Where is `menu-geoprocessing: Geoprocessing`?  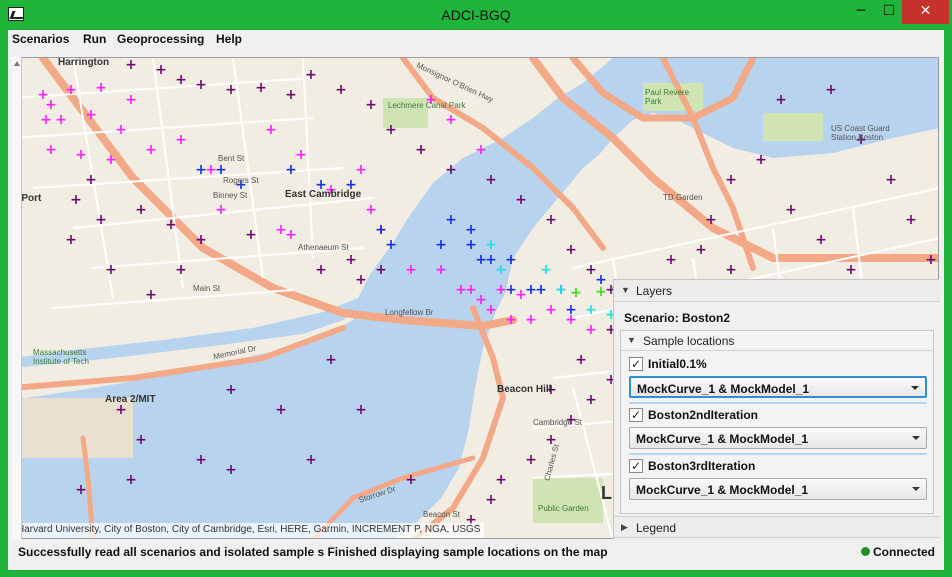
menu-geoprocessing: Geoprocessing is located at coordinates (160, 39).